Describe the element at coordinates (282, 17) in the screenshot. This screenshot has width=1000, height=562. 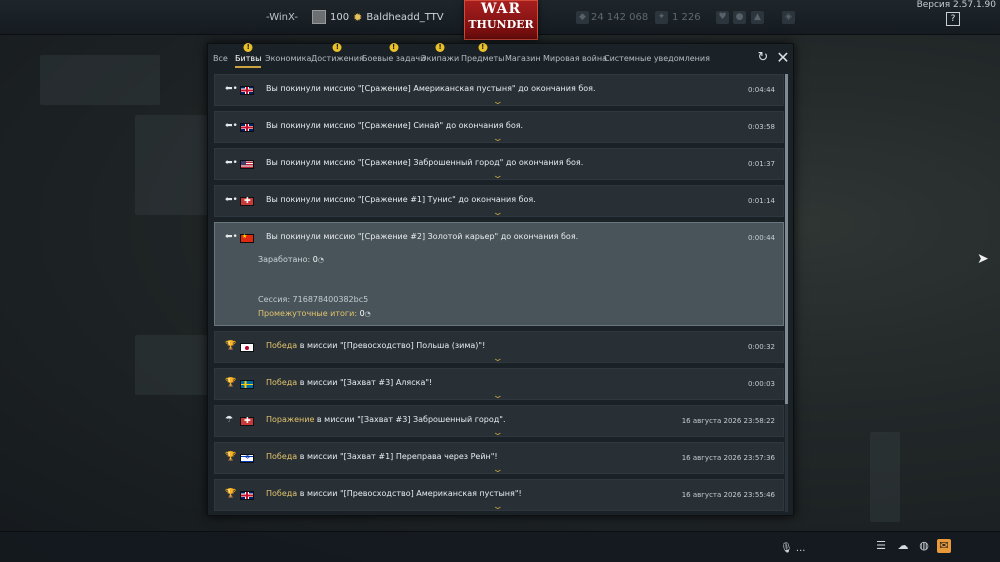
I see `squad-nickname: -WinX-` at that location.